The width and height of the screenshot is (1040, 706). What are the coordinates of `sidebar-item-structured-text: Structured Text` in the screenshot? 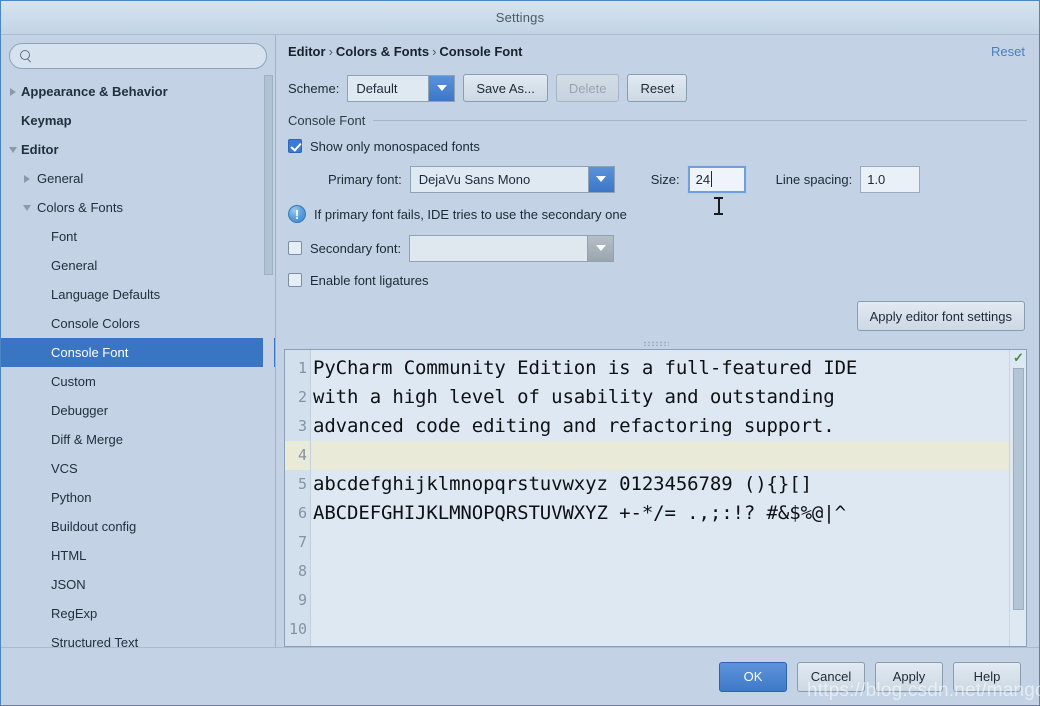 It's located at (138, 637).